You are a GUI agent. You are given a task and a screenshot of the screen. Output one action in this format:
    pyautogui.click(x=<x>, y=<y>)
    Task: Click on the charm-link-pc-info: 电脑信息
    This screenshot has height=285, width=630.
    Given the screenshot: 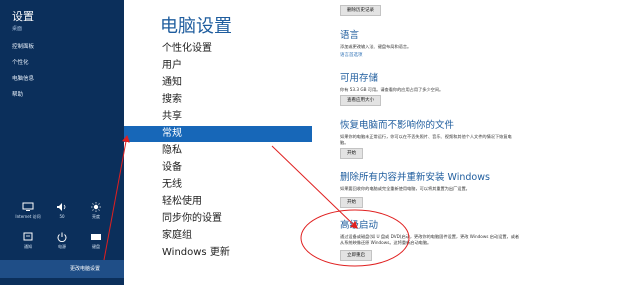 What is the action you would take?
    pyautogui.click(x=23, y=78)
    